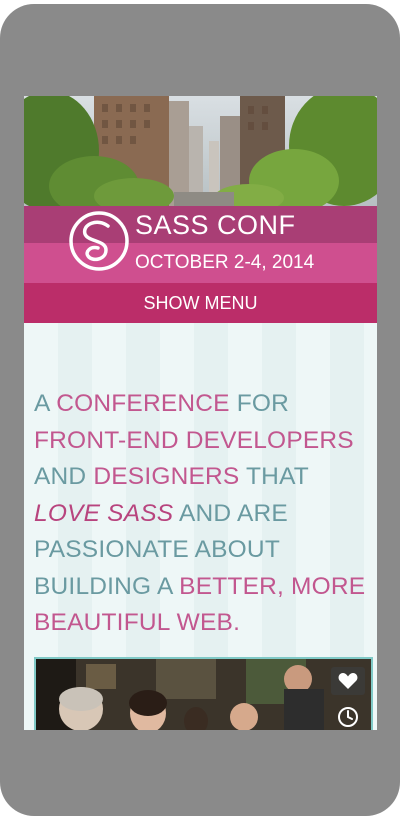 Image resolution: width=400 pixels, height=821 pixels. I want to click on sass-logo-icon, so click(99, 241).